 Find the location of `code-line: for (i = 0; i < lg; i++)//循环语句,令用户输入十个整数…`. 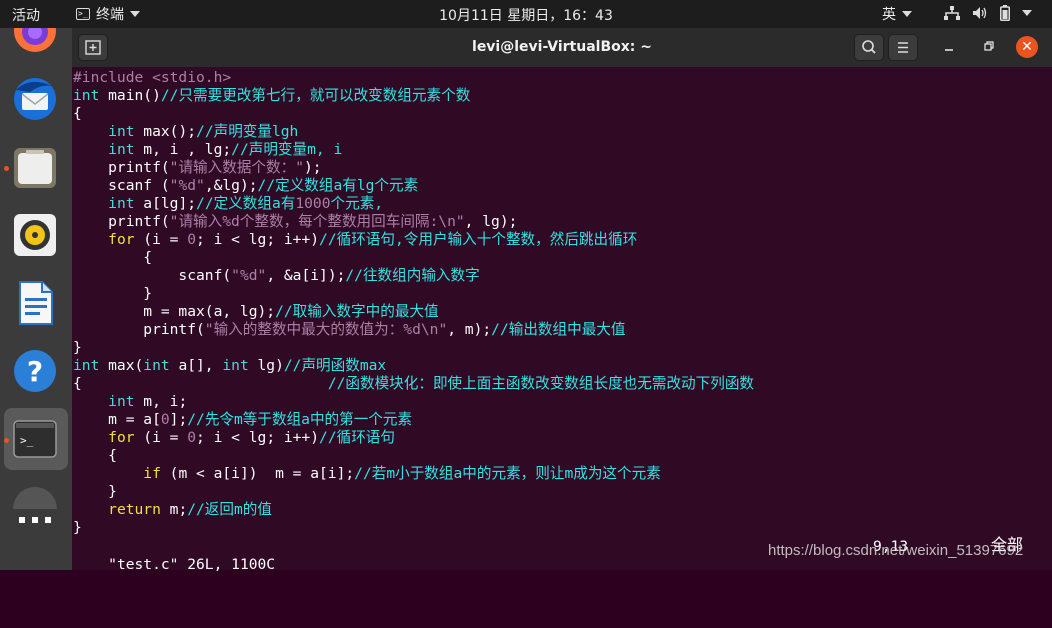

code-line: for (i = 0; i < lg; i++)//循环语句,令用户输入十个整数… is located at coordinates (560, 240).